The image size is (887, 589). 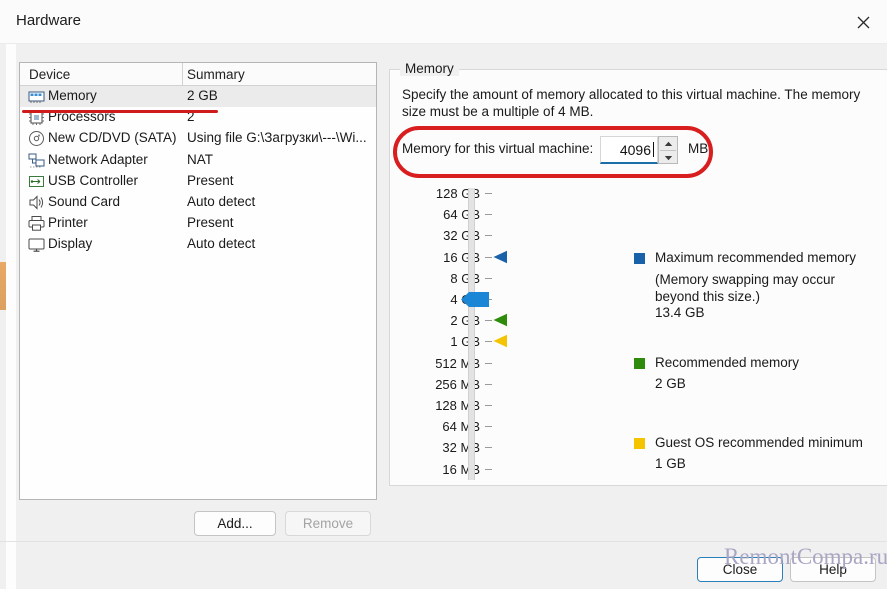 I want to click on column-header-device: Device, so click(x=49, y=74).